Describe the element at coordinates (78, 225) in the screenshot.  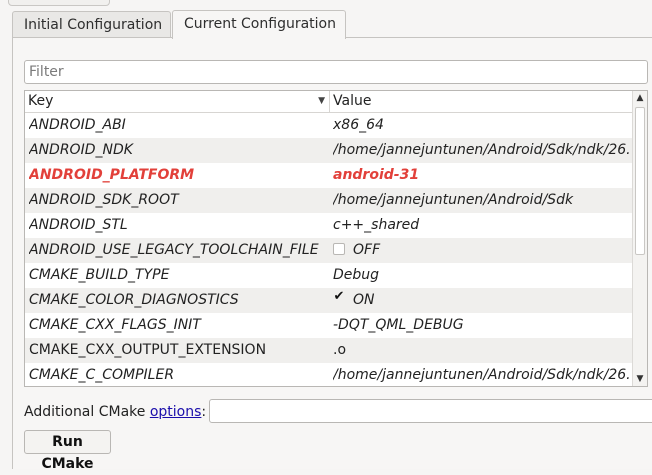
I see `row-key: ANDROID_STL` at that location.